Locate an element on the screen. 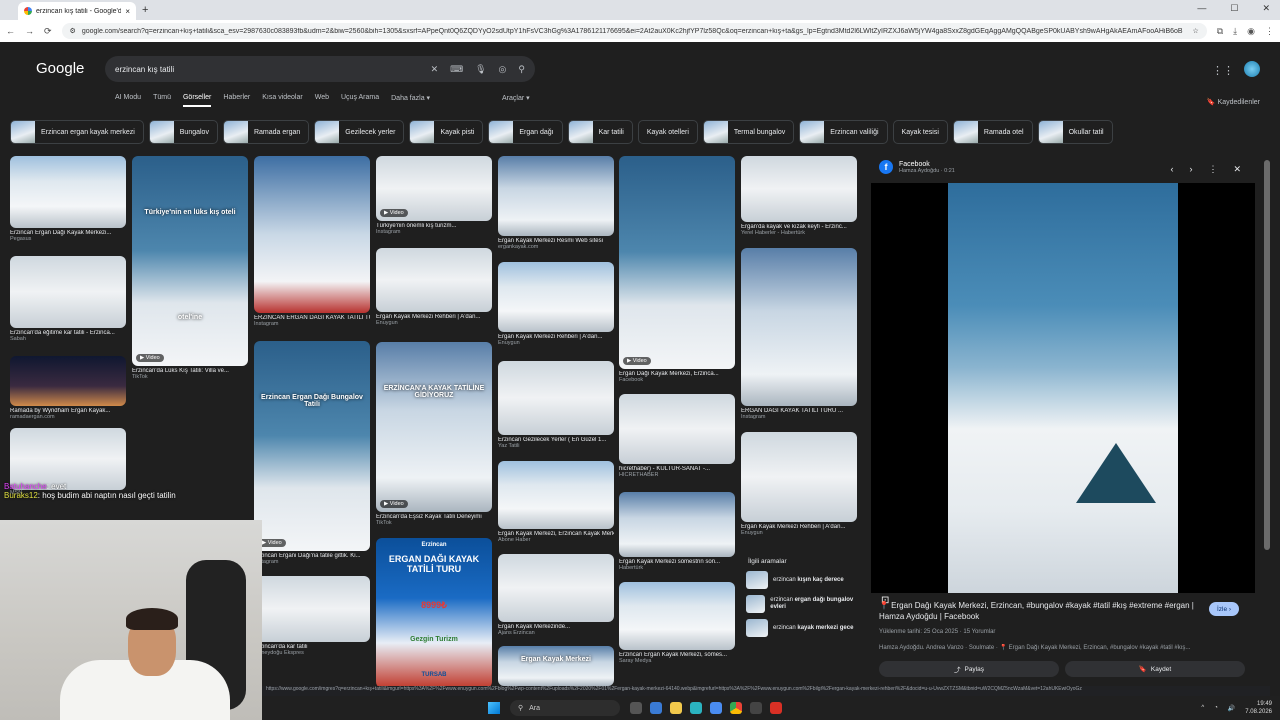  menu-icon: ⋮ is located at coordinates (1269, 31).